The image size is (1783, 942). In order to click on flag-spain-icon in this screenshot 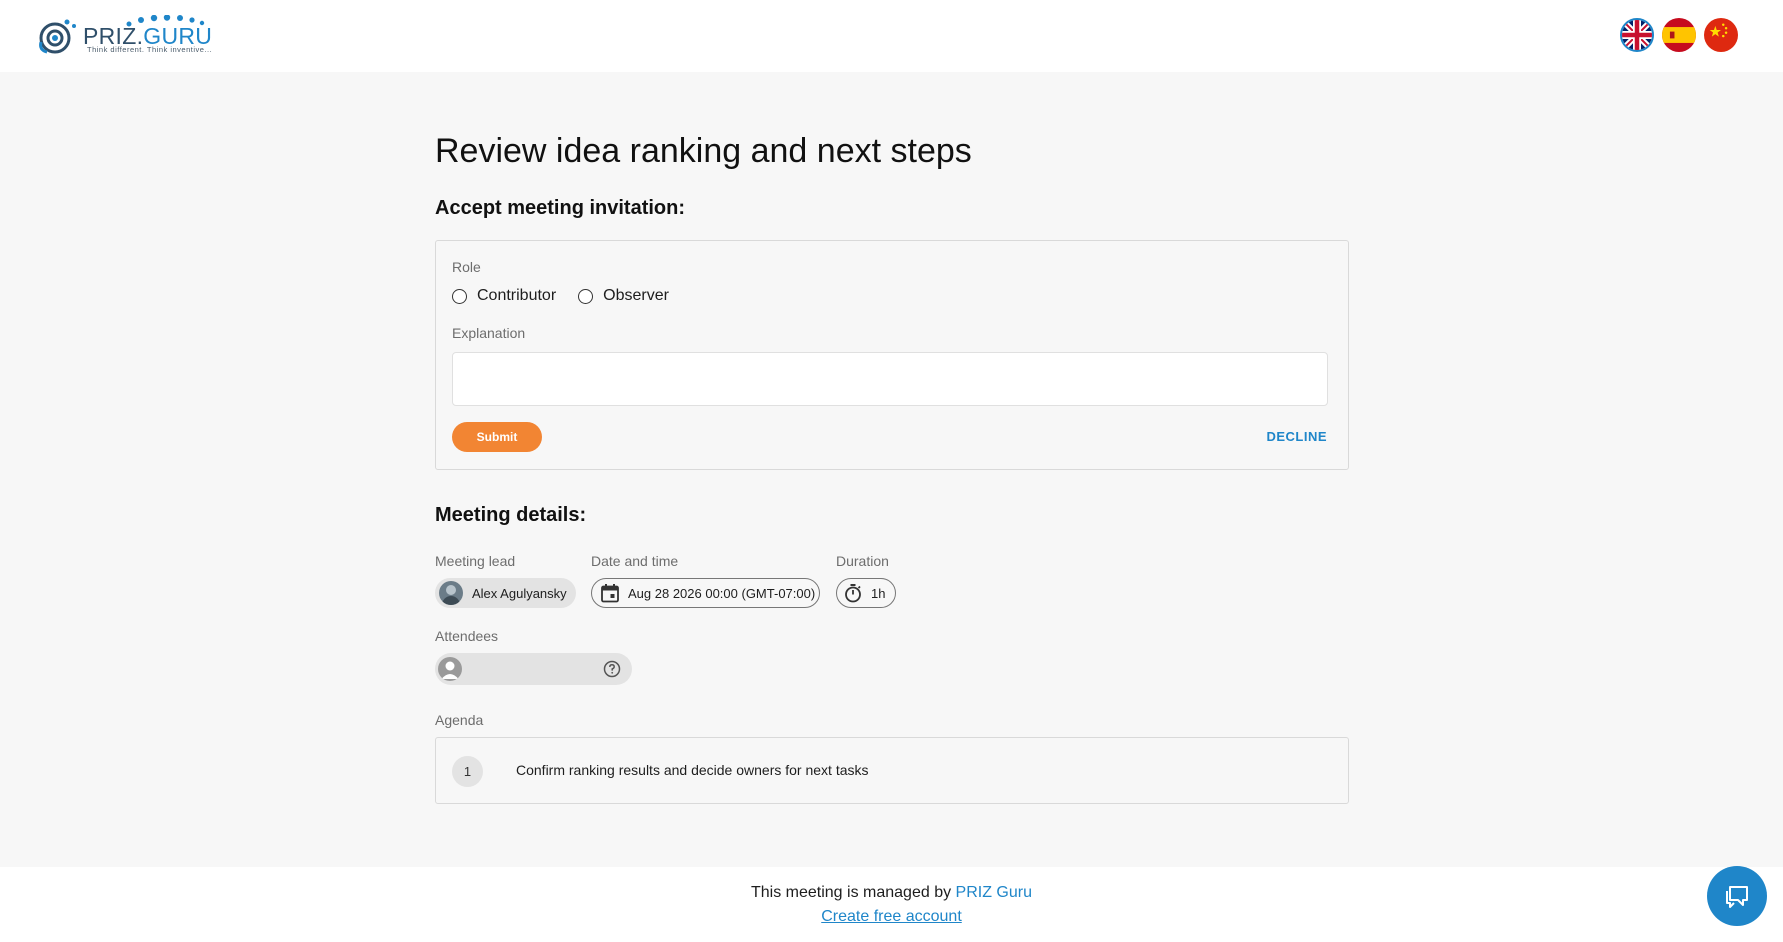, I will do `click(1679, 35)`.